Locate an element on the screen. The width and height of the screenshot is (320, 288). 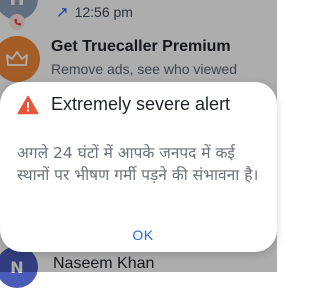
dialog-header: Extremely severe alert is located at coordinates (123, 104).